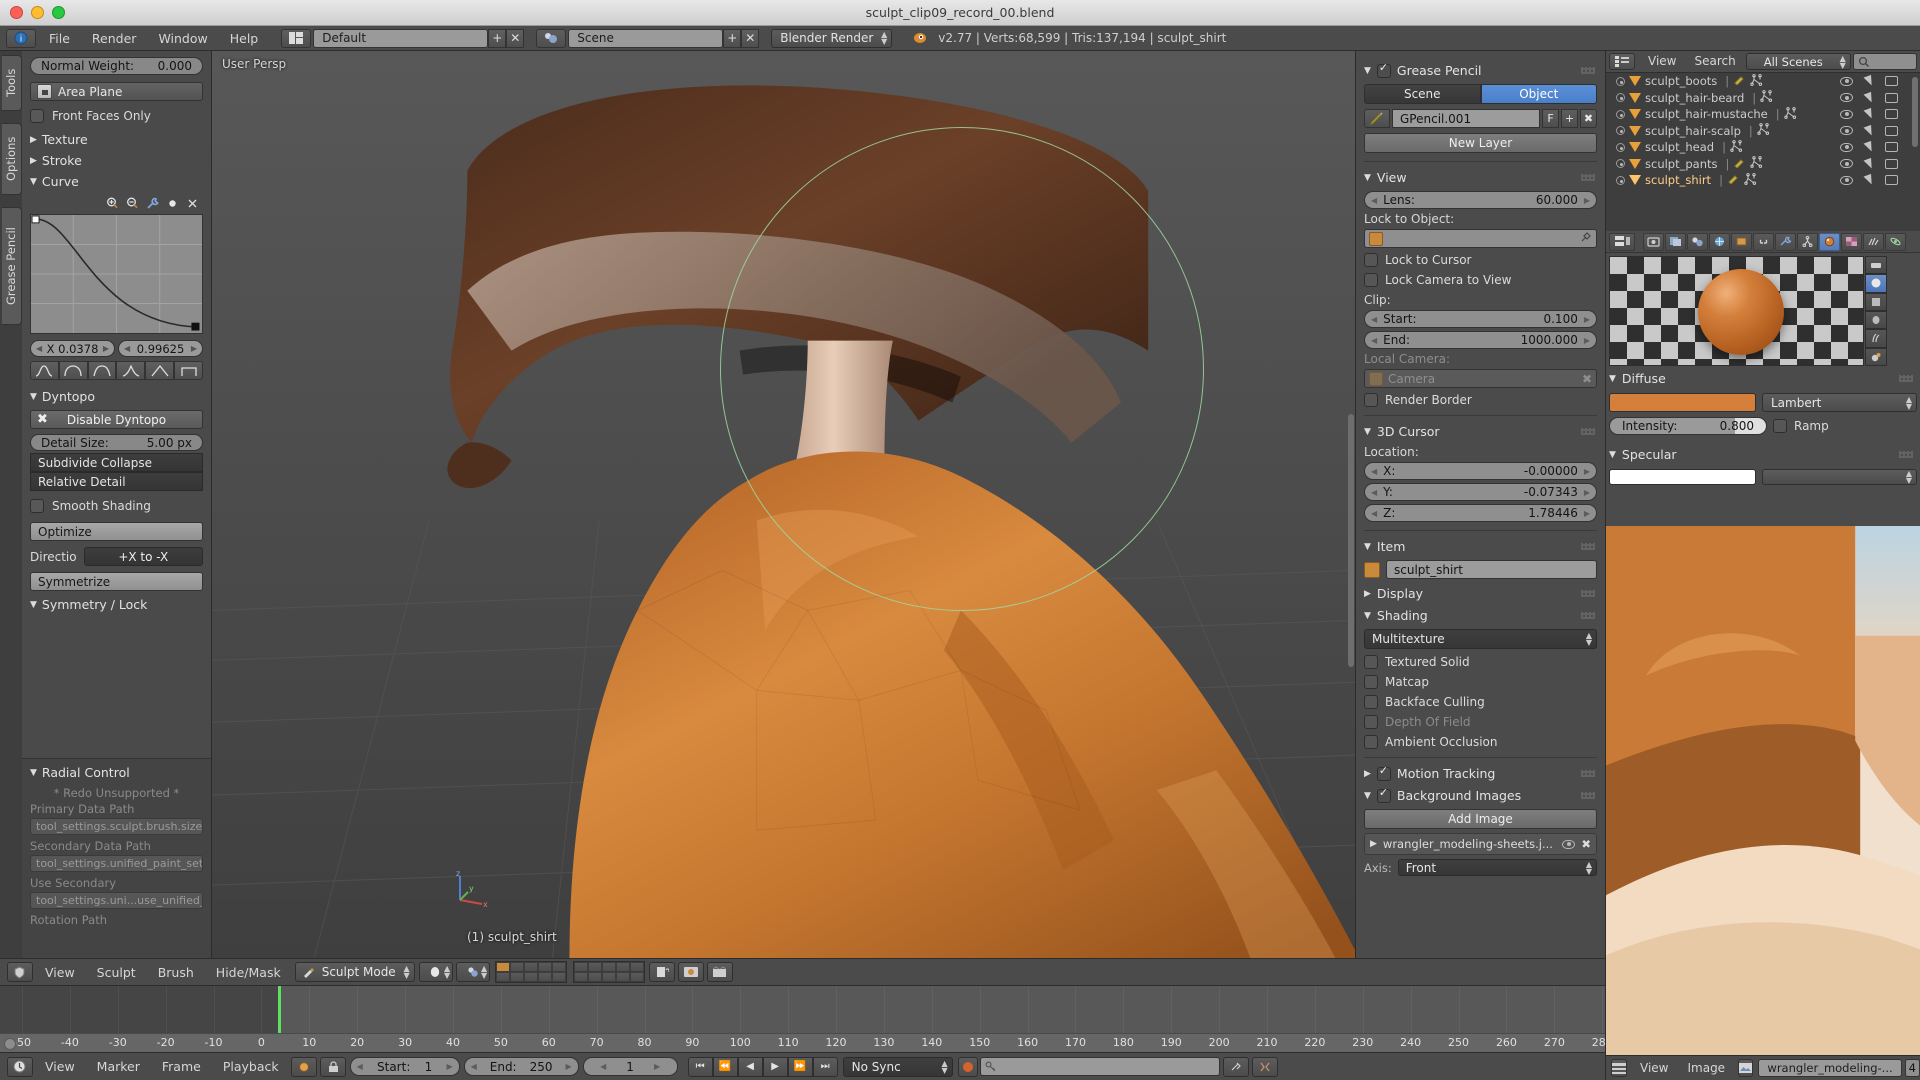 The height and width of the screenshot is (1080, 1920). I want to click on keying-set-lock-icon, so click(333, 1066).